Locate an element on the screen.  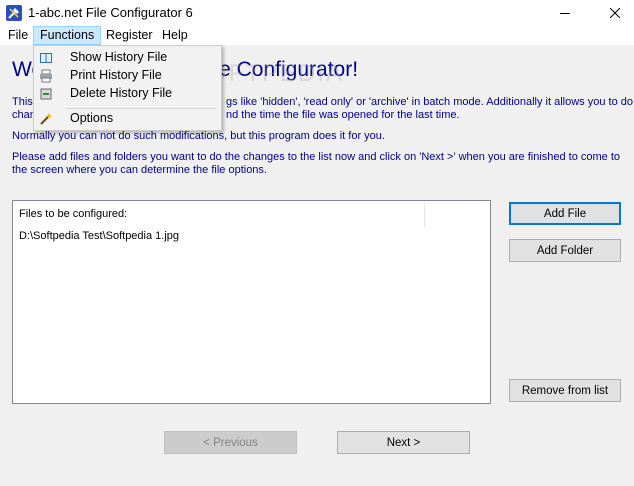
intro-line-1-left: This is located at coordinates (22, 102).